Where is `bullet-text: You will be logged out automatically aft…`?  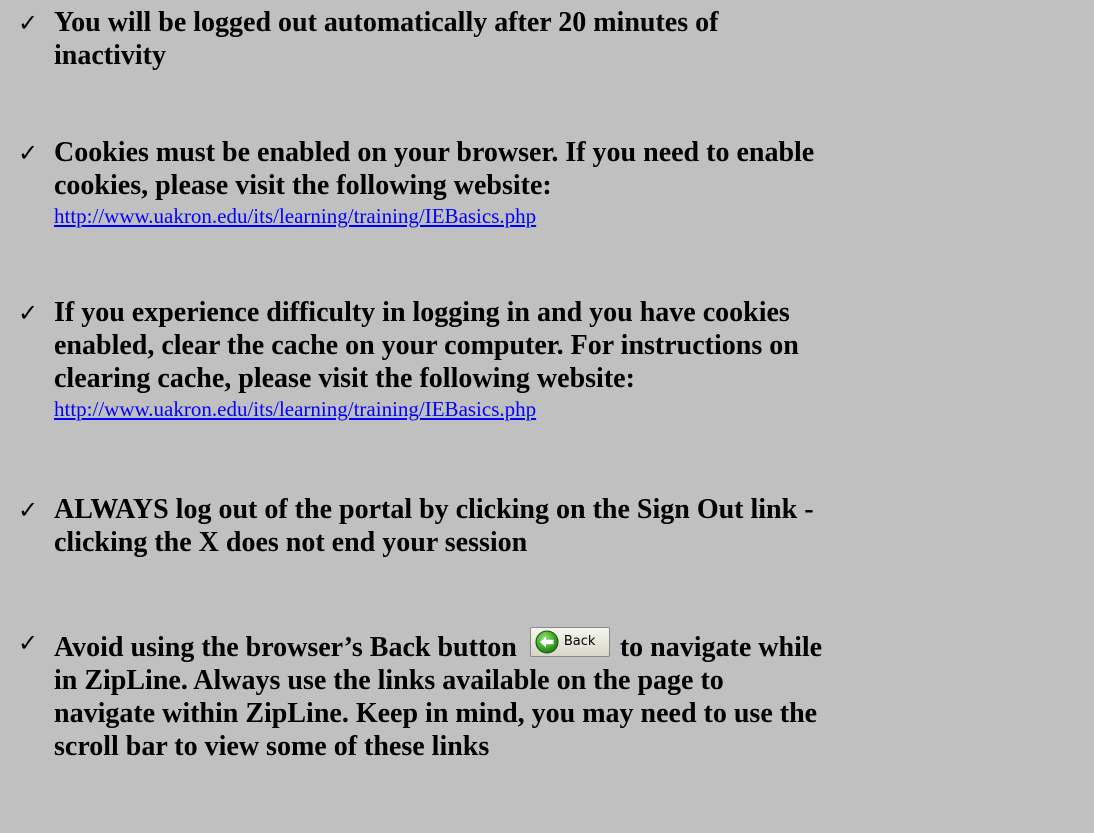
bullet-text: You will be logged out automatically aft… is located at coordinates (570, 39).